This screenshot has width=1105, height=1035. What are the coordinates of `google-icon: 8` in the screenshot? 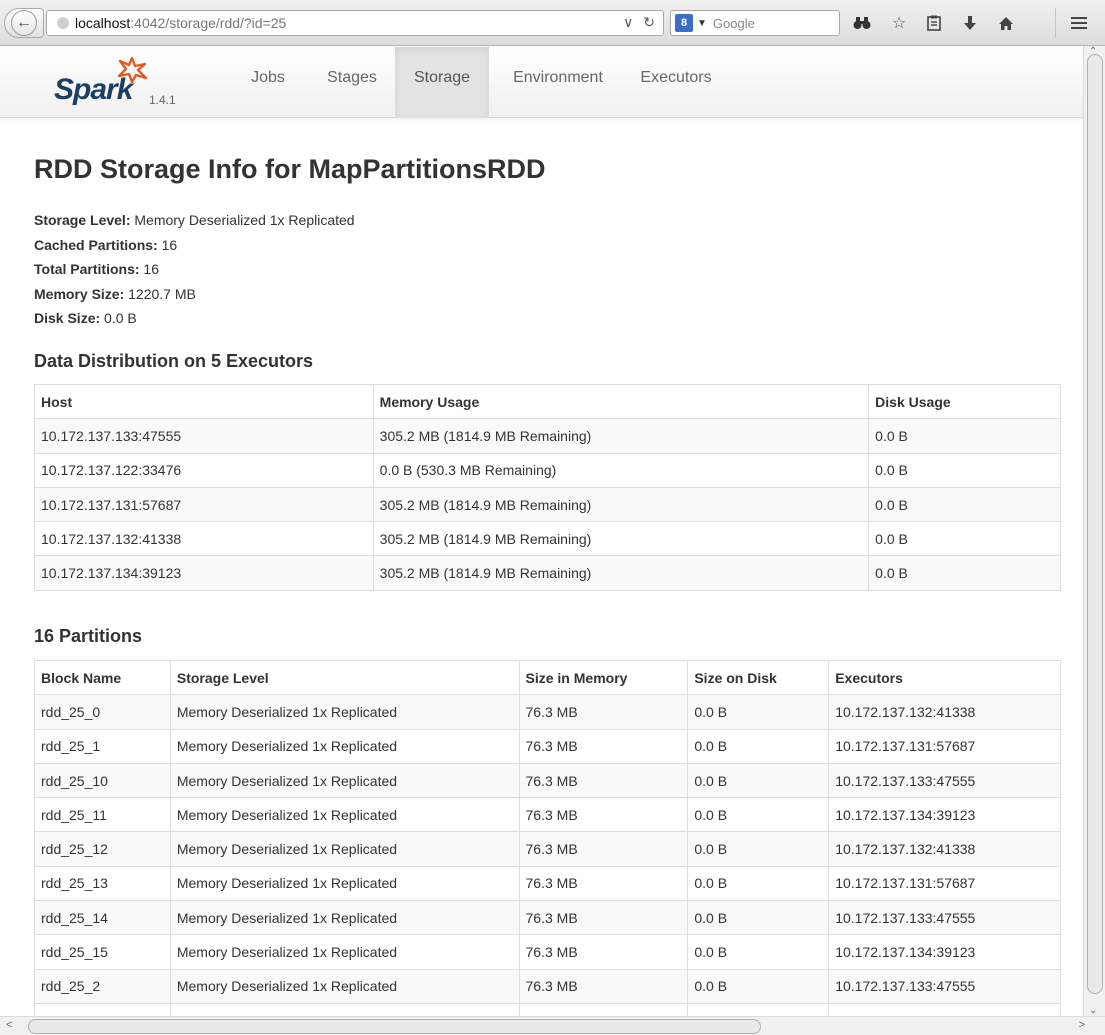 It's located at (684, 23).